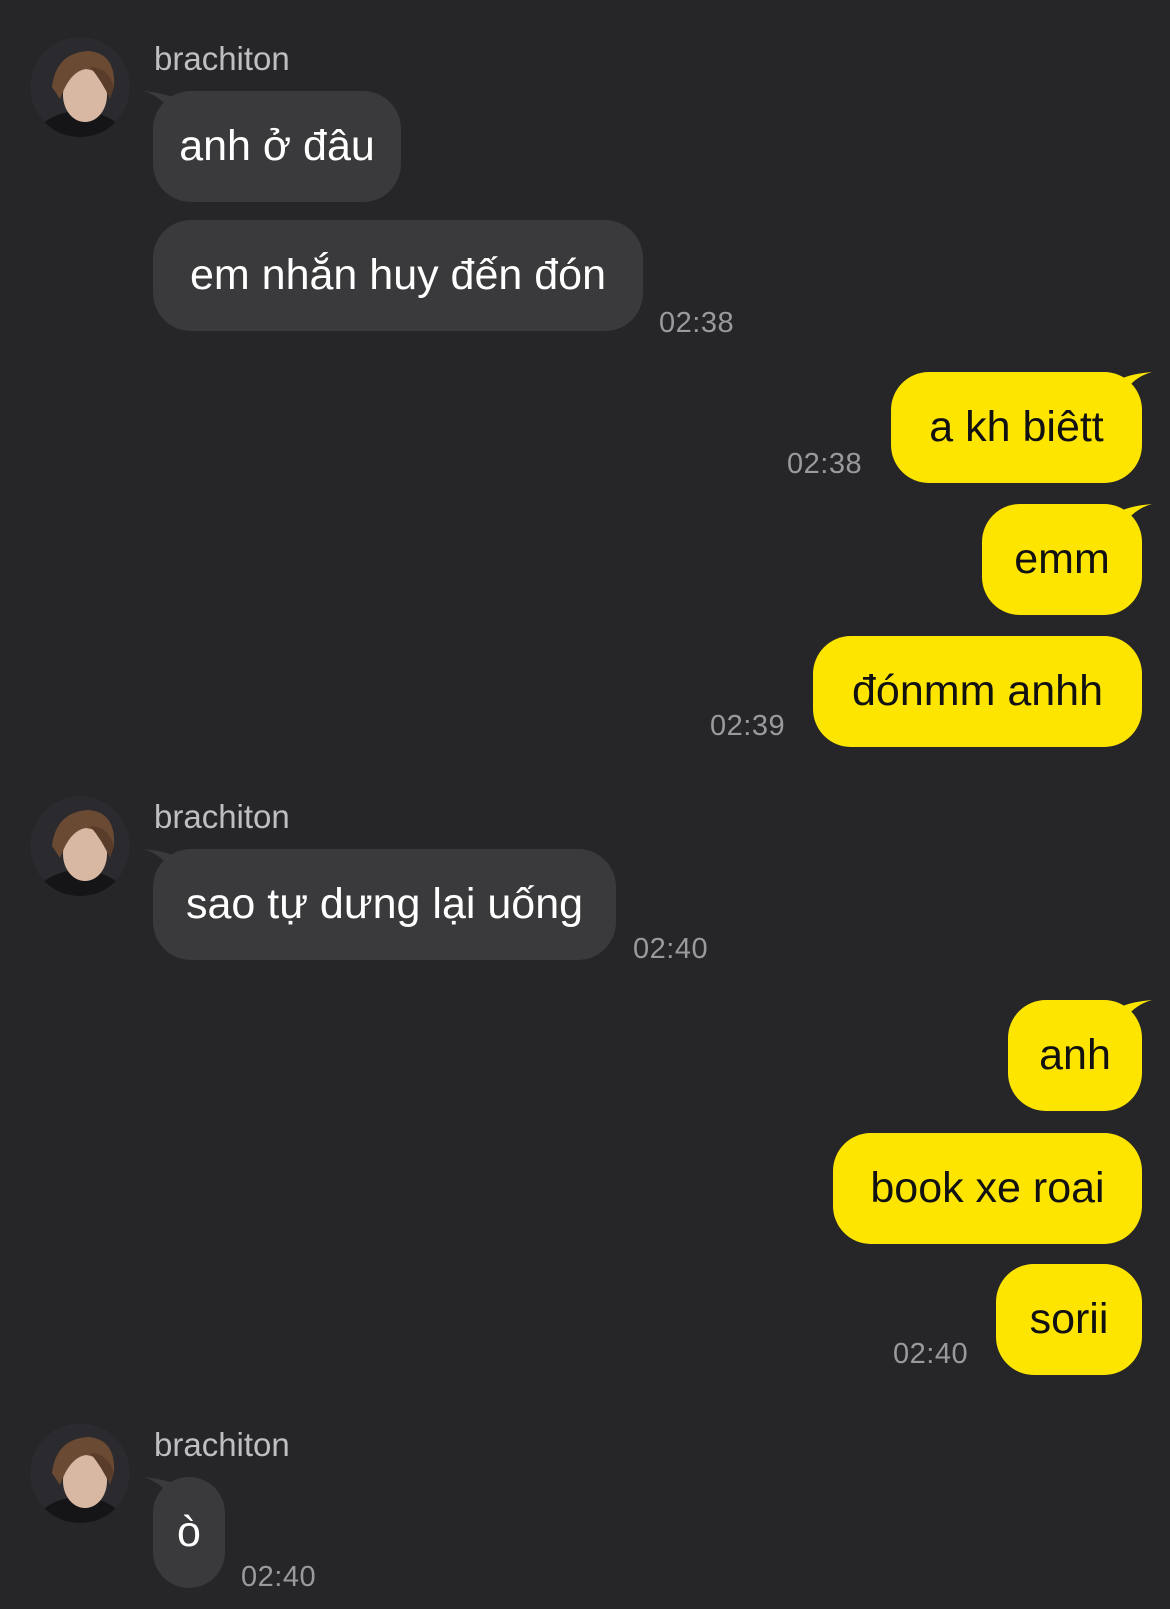  I want to click on message-timestamp: 02:39, so click(748, 726).